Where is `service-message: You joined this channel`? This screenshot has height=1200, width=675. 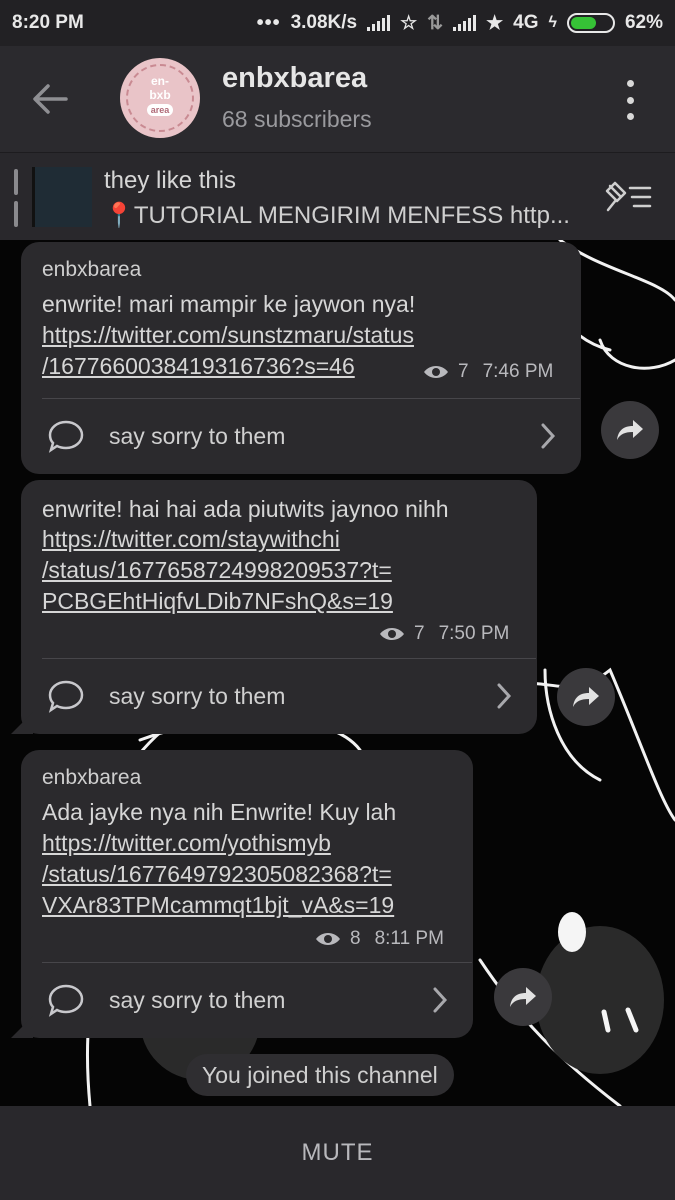 service-message: You joined this channel is located at coordinates (320, 1075).